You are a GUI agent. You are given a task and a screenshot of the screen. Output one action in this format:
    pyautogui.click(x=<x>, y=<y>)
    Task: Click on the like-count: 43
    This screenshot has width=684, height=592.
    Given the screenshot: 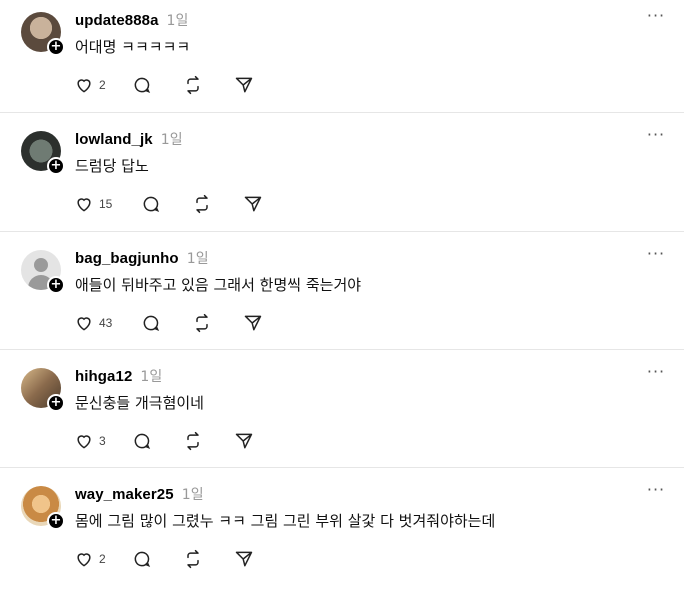 What is the action you would take?
    pyautogui.click(x=106, y=323)
    